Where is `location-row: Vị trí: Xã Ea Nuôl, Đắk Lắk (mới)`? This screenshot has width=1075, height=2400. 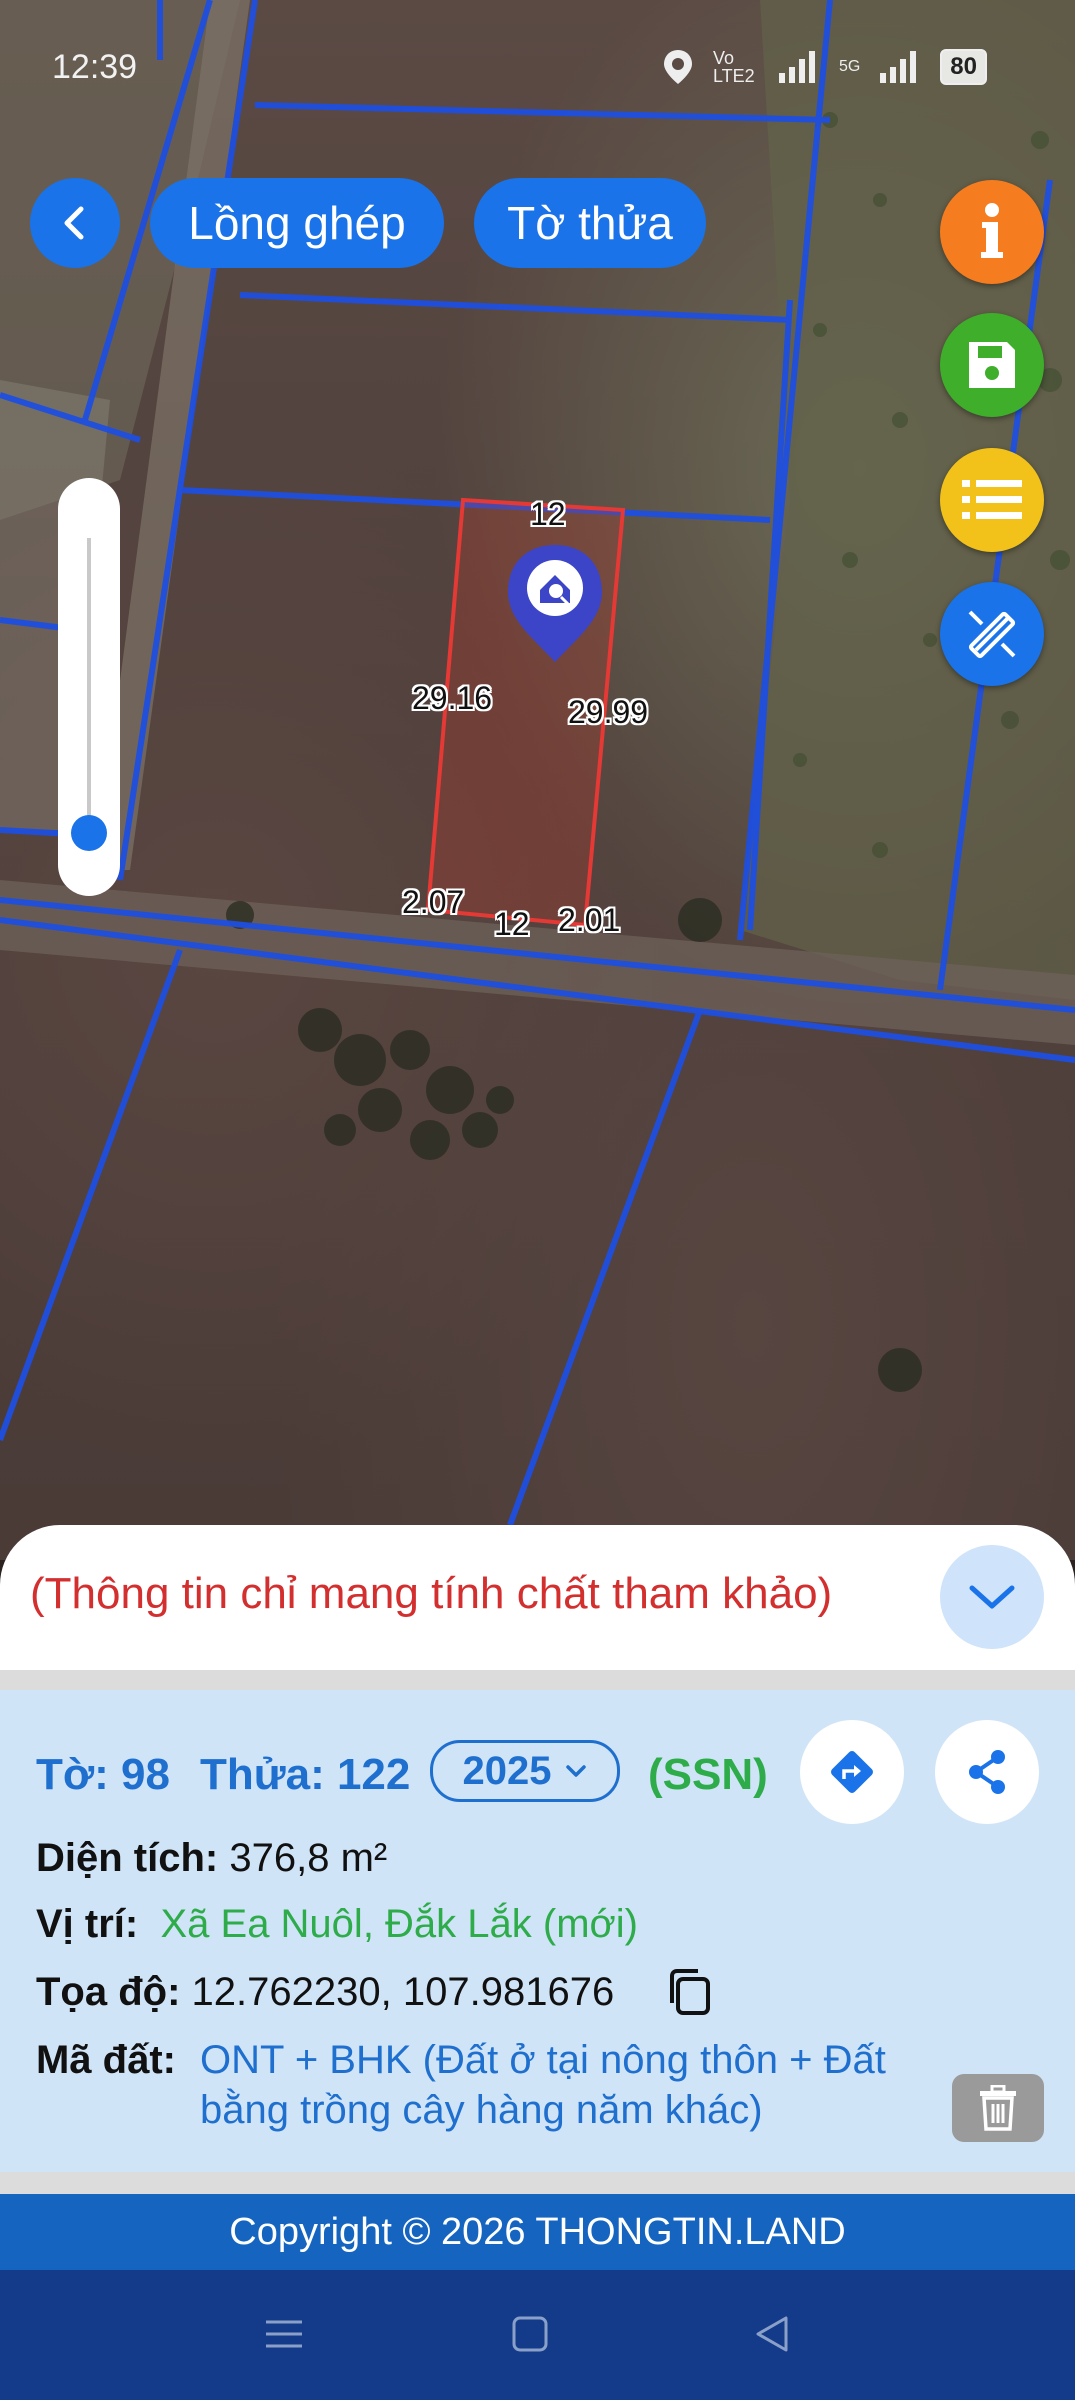 location-row: Vị trí: Xã Ea Nuôl, Đắk Lắk (mới) is located at coordinates (337, 1924).